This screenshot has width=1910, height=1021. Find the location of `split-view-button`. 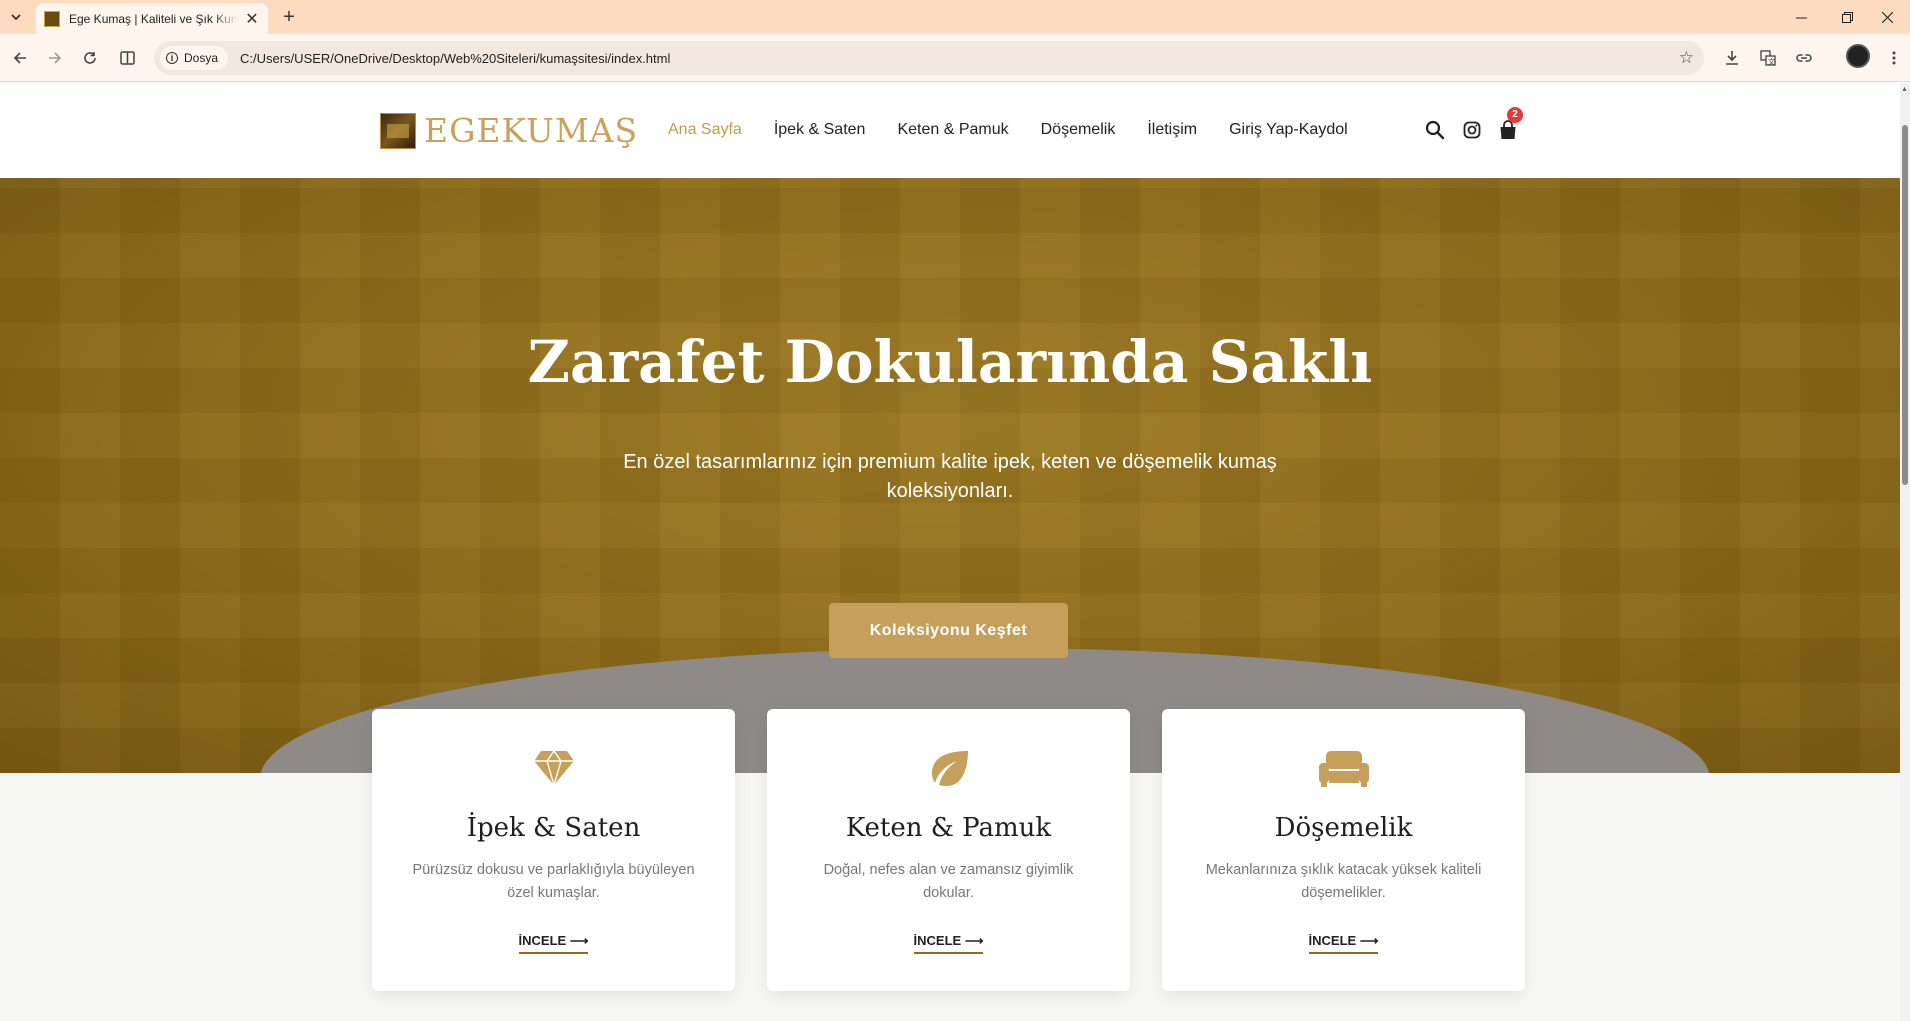

split-view-button is located at coordinates (127, 58).